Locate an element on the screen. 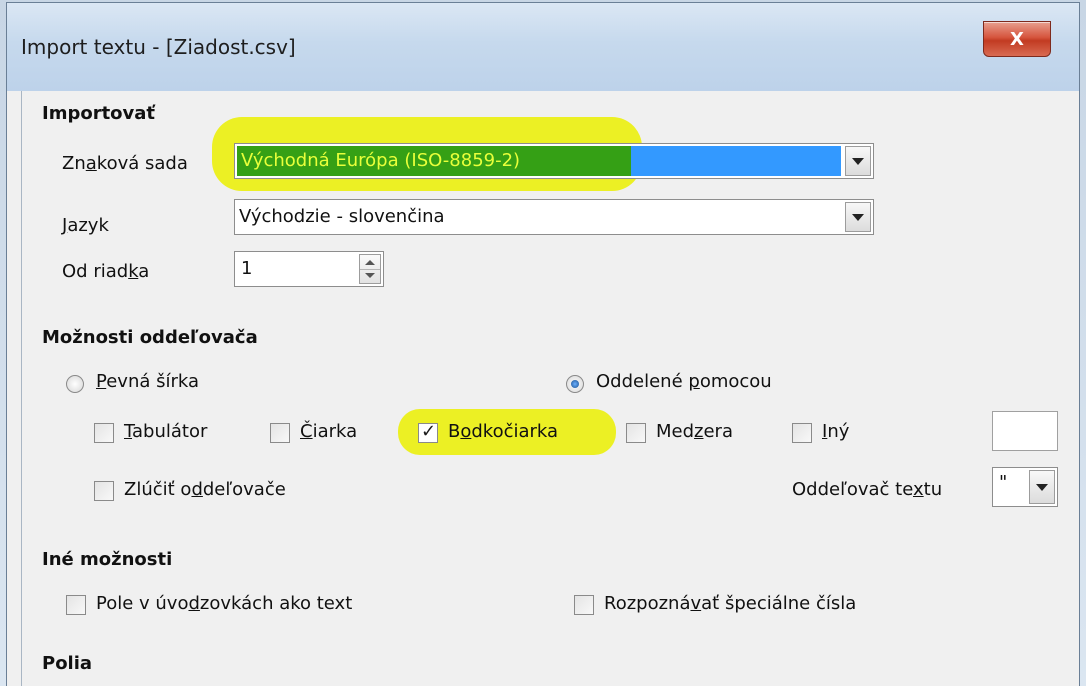 The width and height of the screenshot is (1086, 686). quoted-as-text-label: Pole v úvodzovkách ako text is located at coordinates (224, 603).